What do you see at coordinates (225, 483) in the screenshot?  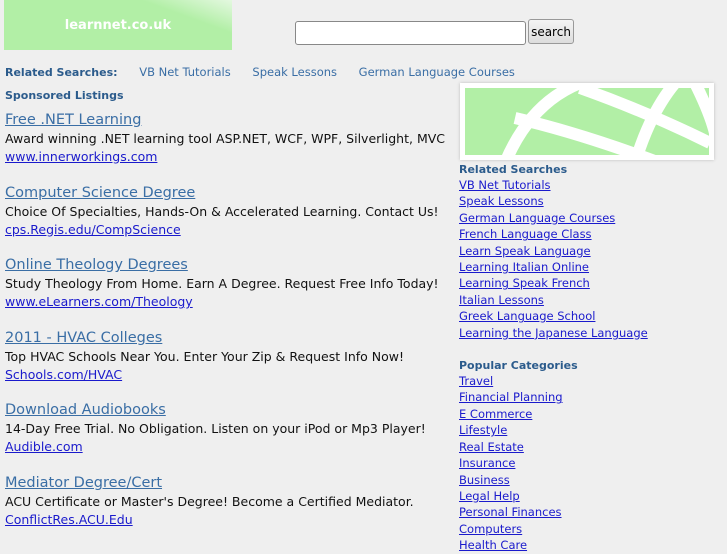 I see `ad-title-link: Mediator Degree/Cert` at bounding box center [225, 483].